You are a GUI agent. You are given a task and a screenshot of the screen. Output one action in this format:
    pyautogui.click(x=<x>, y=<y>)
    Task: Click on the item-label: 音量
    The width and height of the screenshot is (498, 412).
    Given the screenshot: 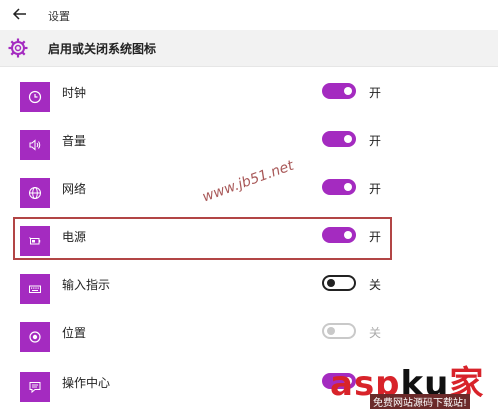 What is the action you would take?
    pyautogui.click(x=74, y=141)
    